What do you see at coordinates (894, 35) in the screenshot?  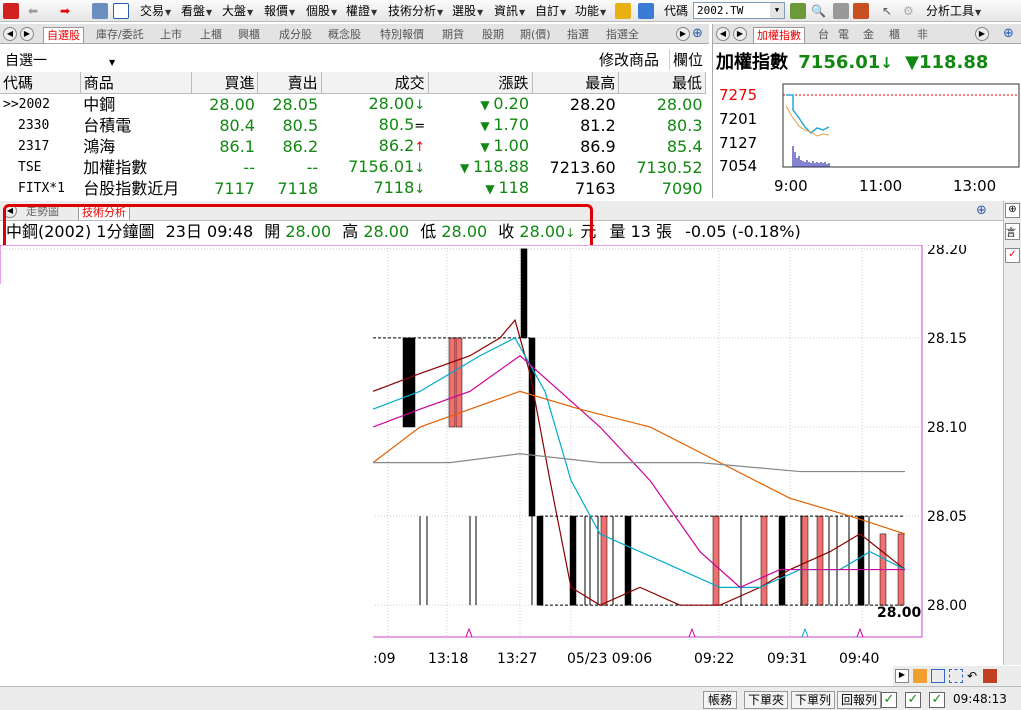 I see `index-tab: 櫃` at bounding box center [894, 35].